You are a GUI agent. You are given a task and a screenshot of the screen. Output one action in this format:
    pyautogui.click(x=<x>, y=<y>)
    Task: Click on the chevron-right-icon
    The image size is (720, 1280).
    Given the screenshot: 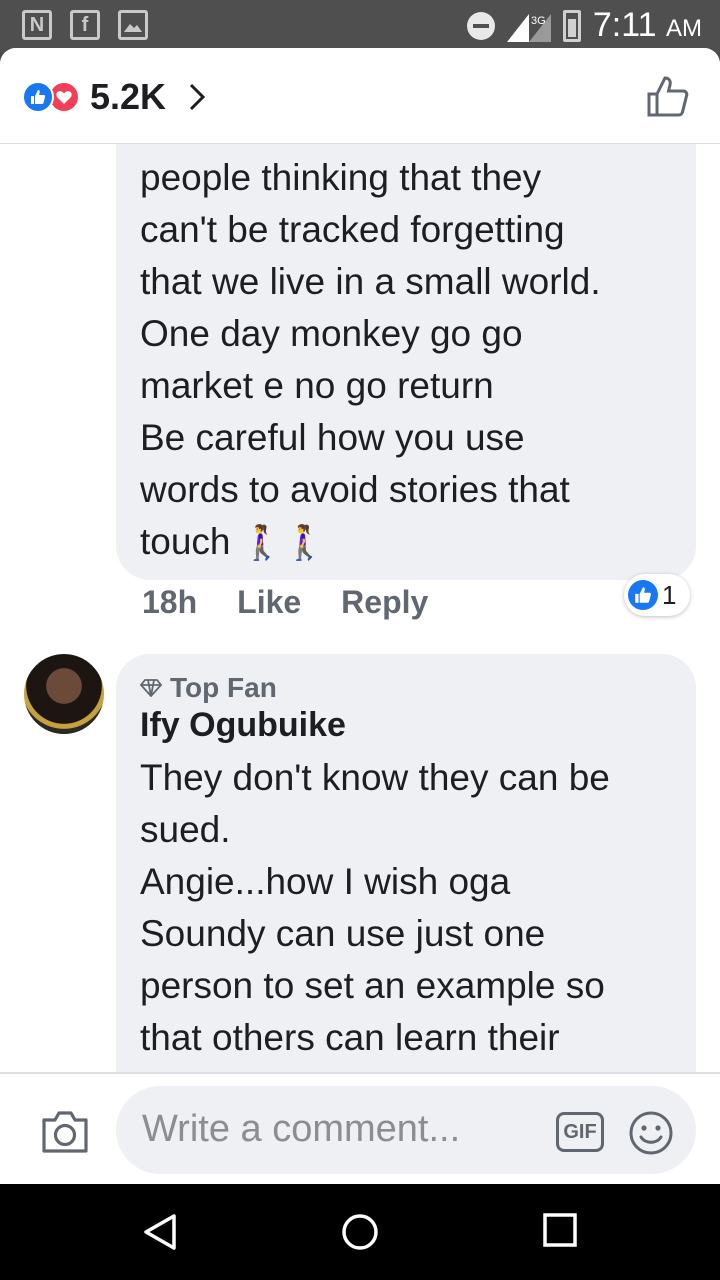 What is the action you would take?
    pyautogui.click(x=197, y=97)
    